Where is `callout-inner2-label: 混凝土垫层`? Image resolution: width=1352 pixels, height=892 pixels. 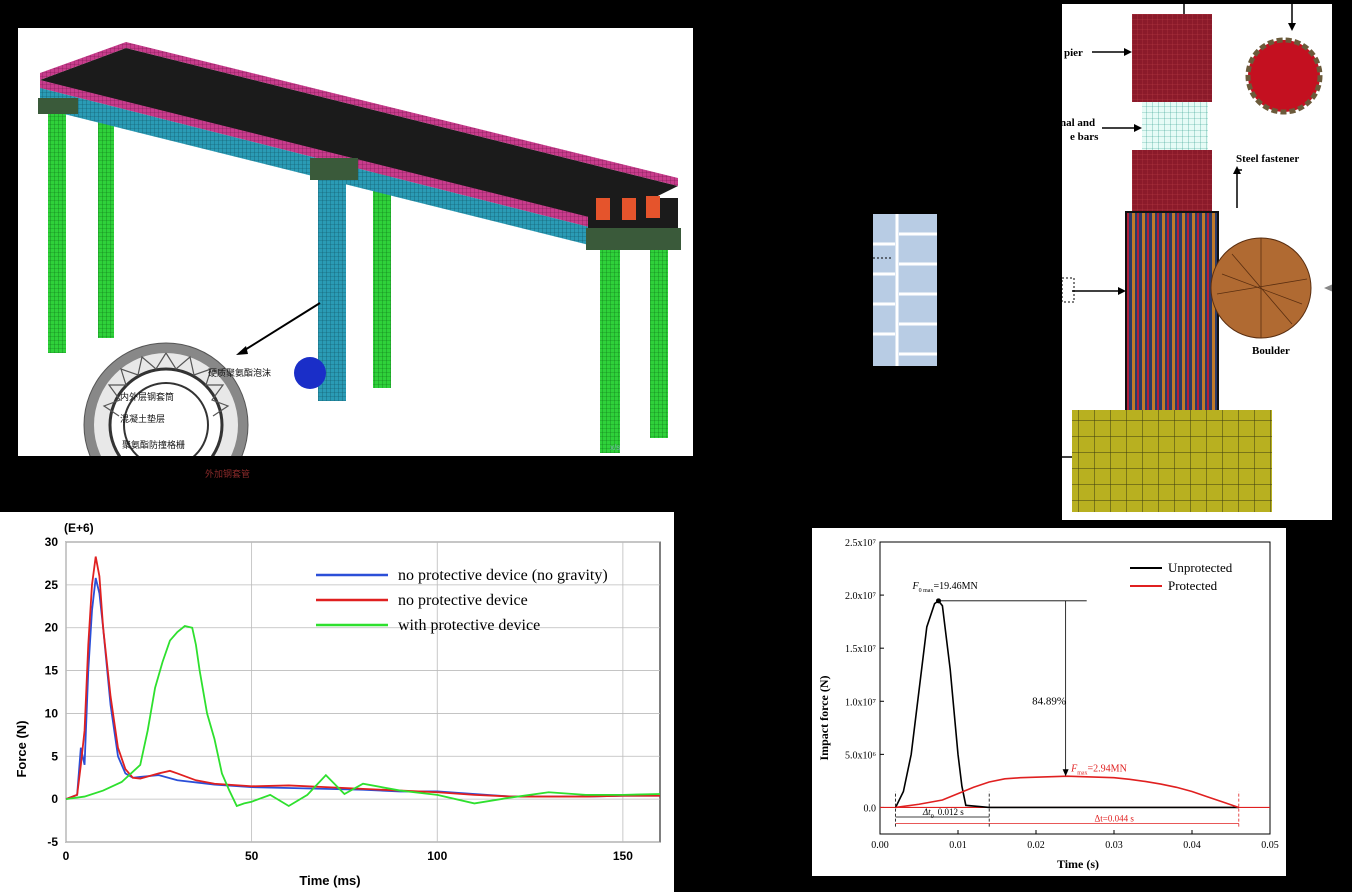 callout-inner2-label: 混凝土垫层 is located at coordinates (142, 418).